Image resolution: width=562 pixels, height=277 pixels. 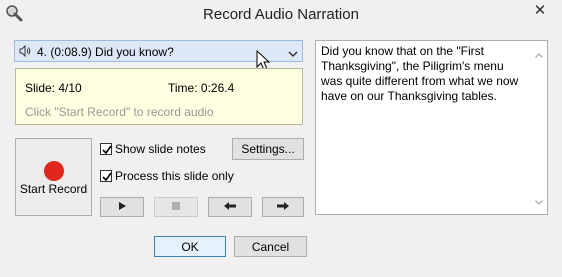 I want to click on close-icon: ✕, so click(x=540, y=10).